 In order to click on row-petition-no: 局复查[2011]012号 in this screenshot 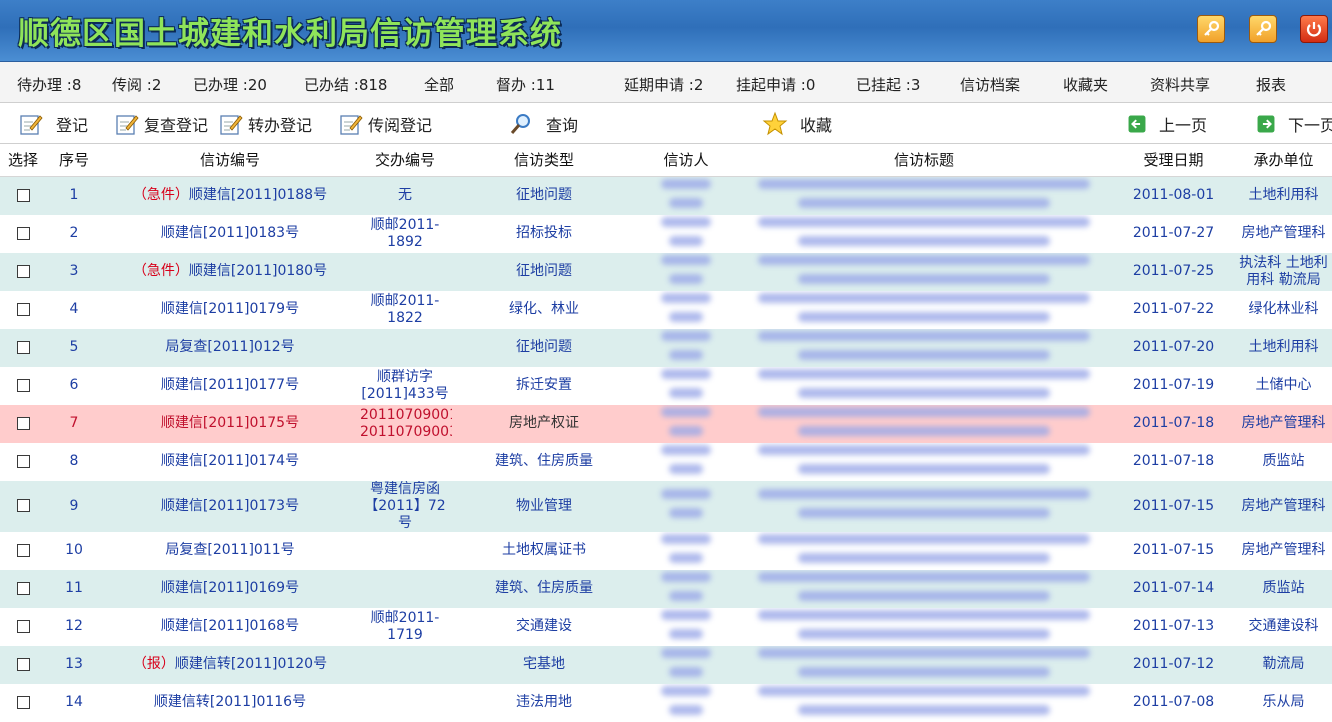, I will do `click(230, 347)`.